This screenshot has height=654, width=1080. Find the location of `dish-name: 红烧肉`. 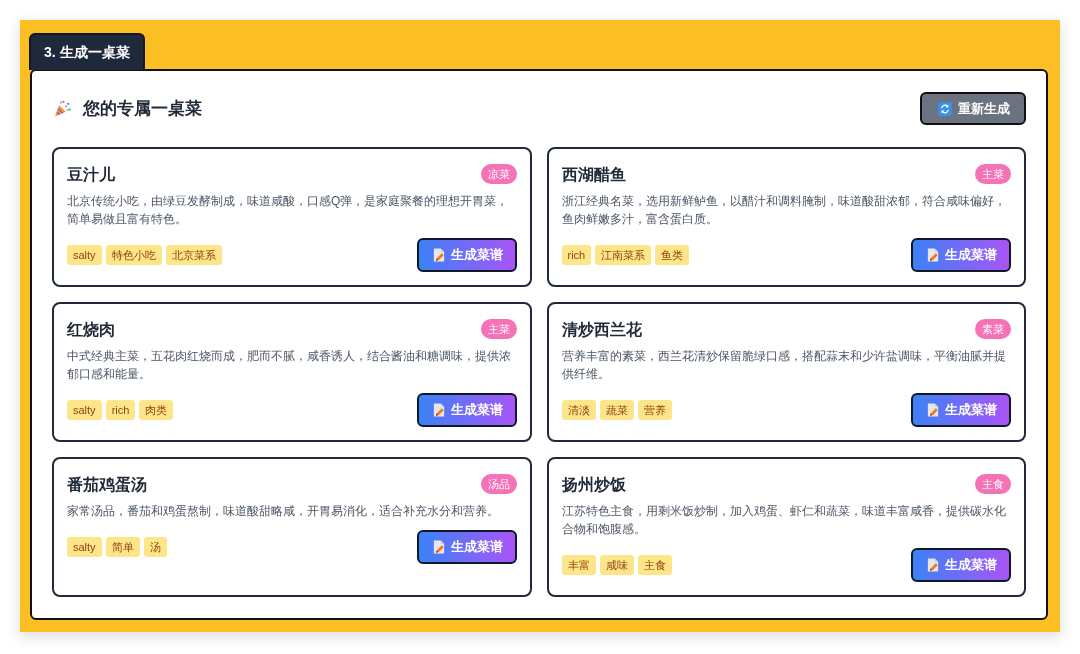

dish-name: 红烧肉 is located at coordinates (91, 330).